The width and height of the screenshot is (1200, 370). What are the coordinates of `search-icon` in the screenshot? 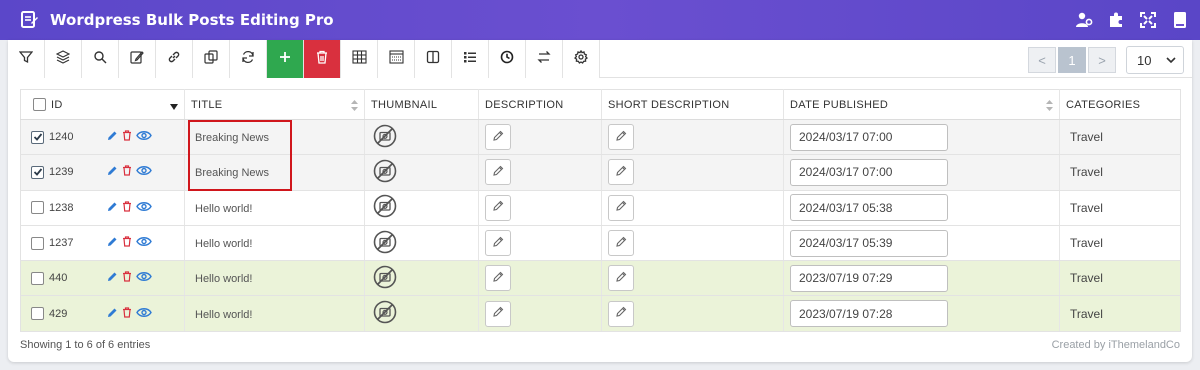 It's located at (100, 59).